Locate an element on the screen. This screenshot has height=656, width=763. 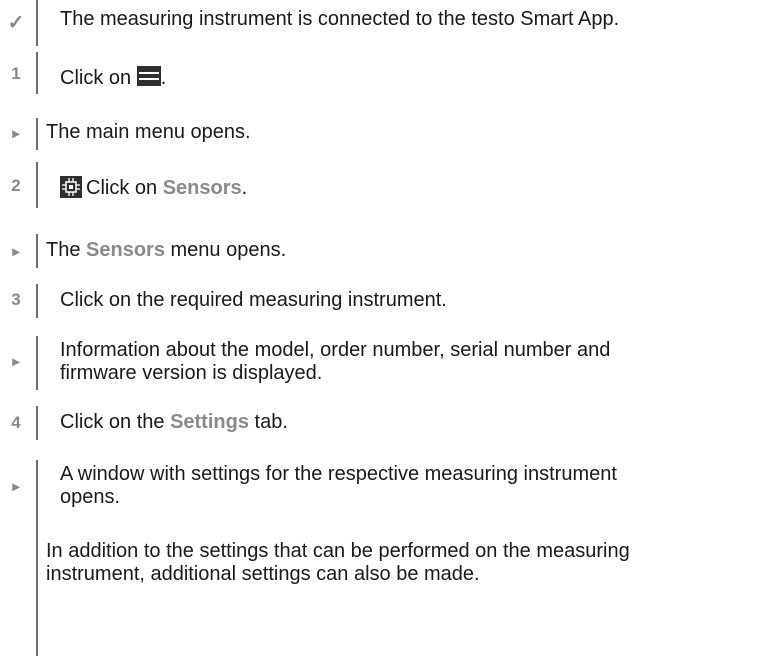
step-number: 2 is located at coordinates (16, 185).